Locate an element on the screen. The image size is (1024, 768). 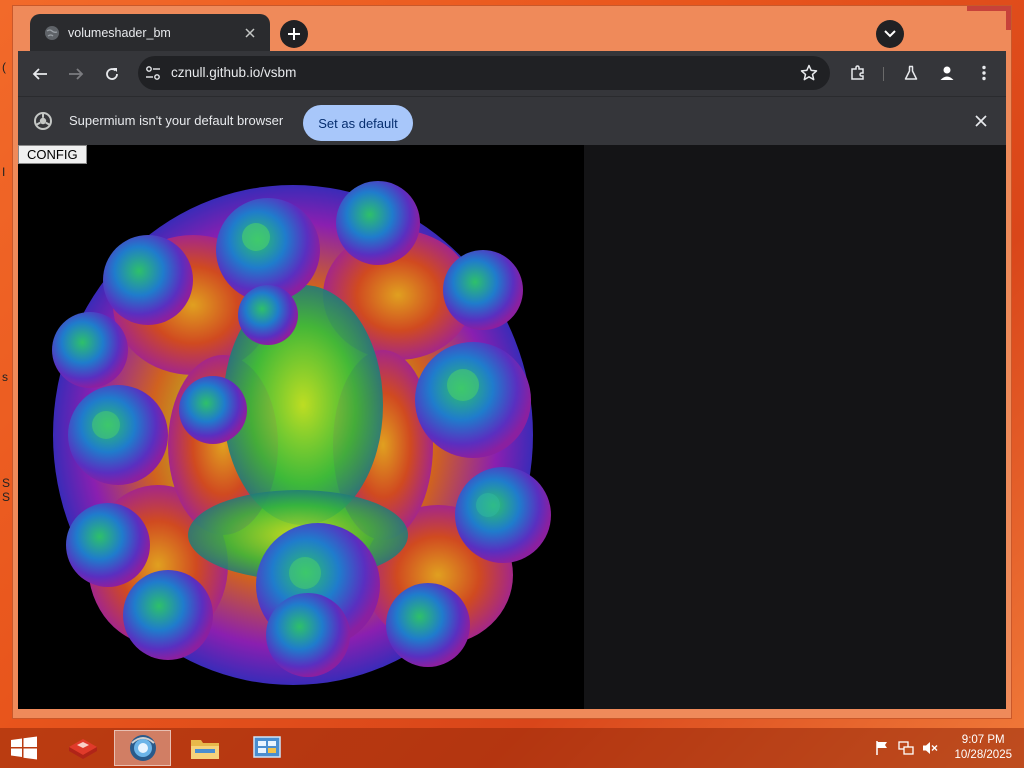
browser-logo-icon is located at coordinates (43, 121).